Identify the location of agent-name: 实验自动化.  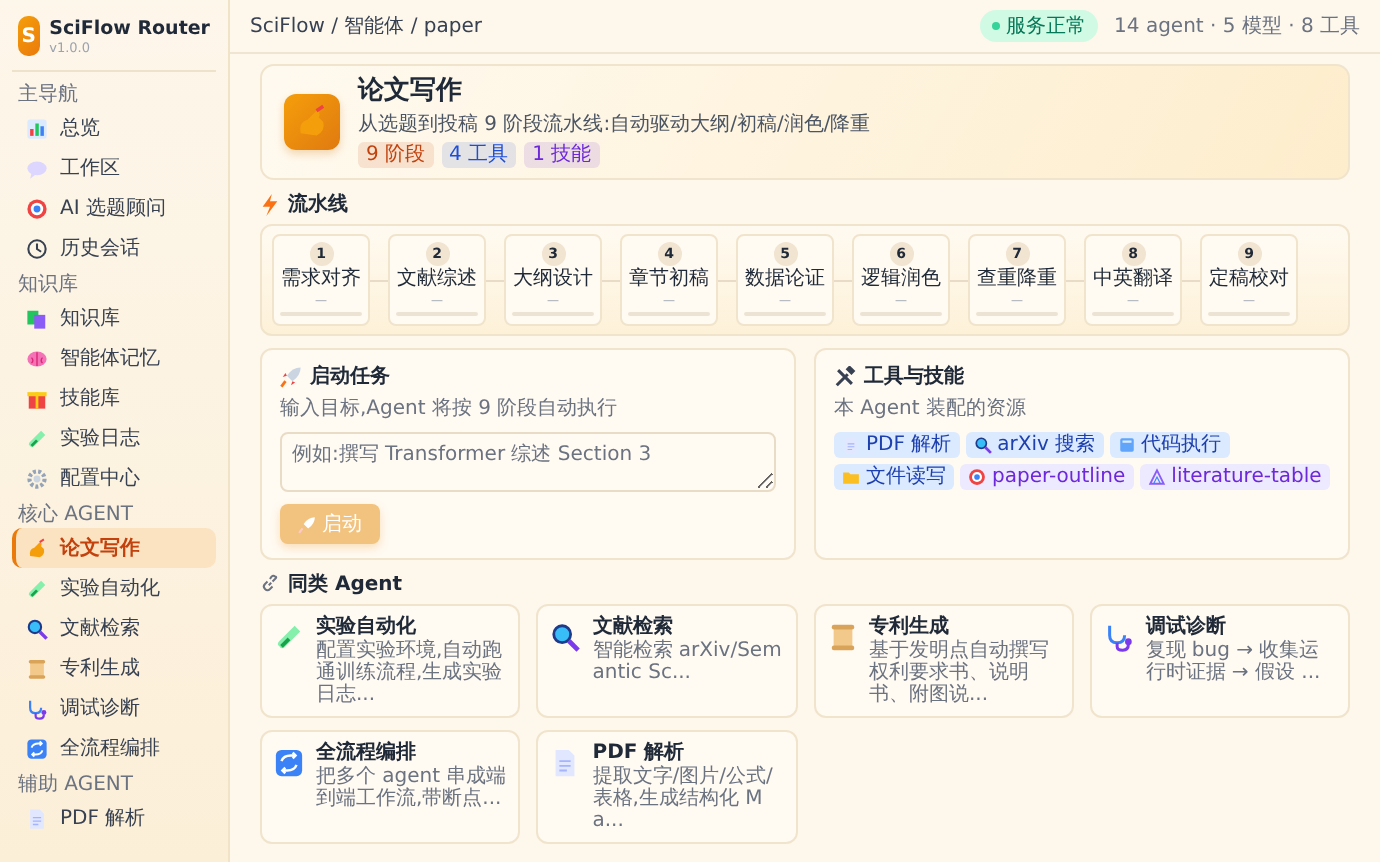
(367, 627).